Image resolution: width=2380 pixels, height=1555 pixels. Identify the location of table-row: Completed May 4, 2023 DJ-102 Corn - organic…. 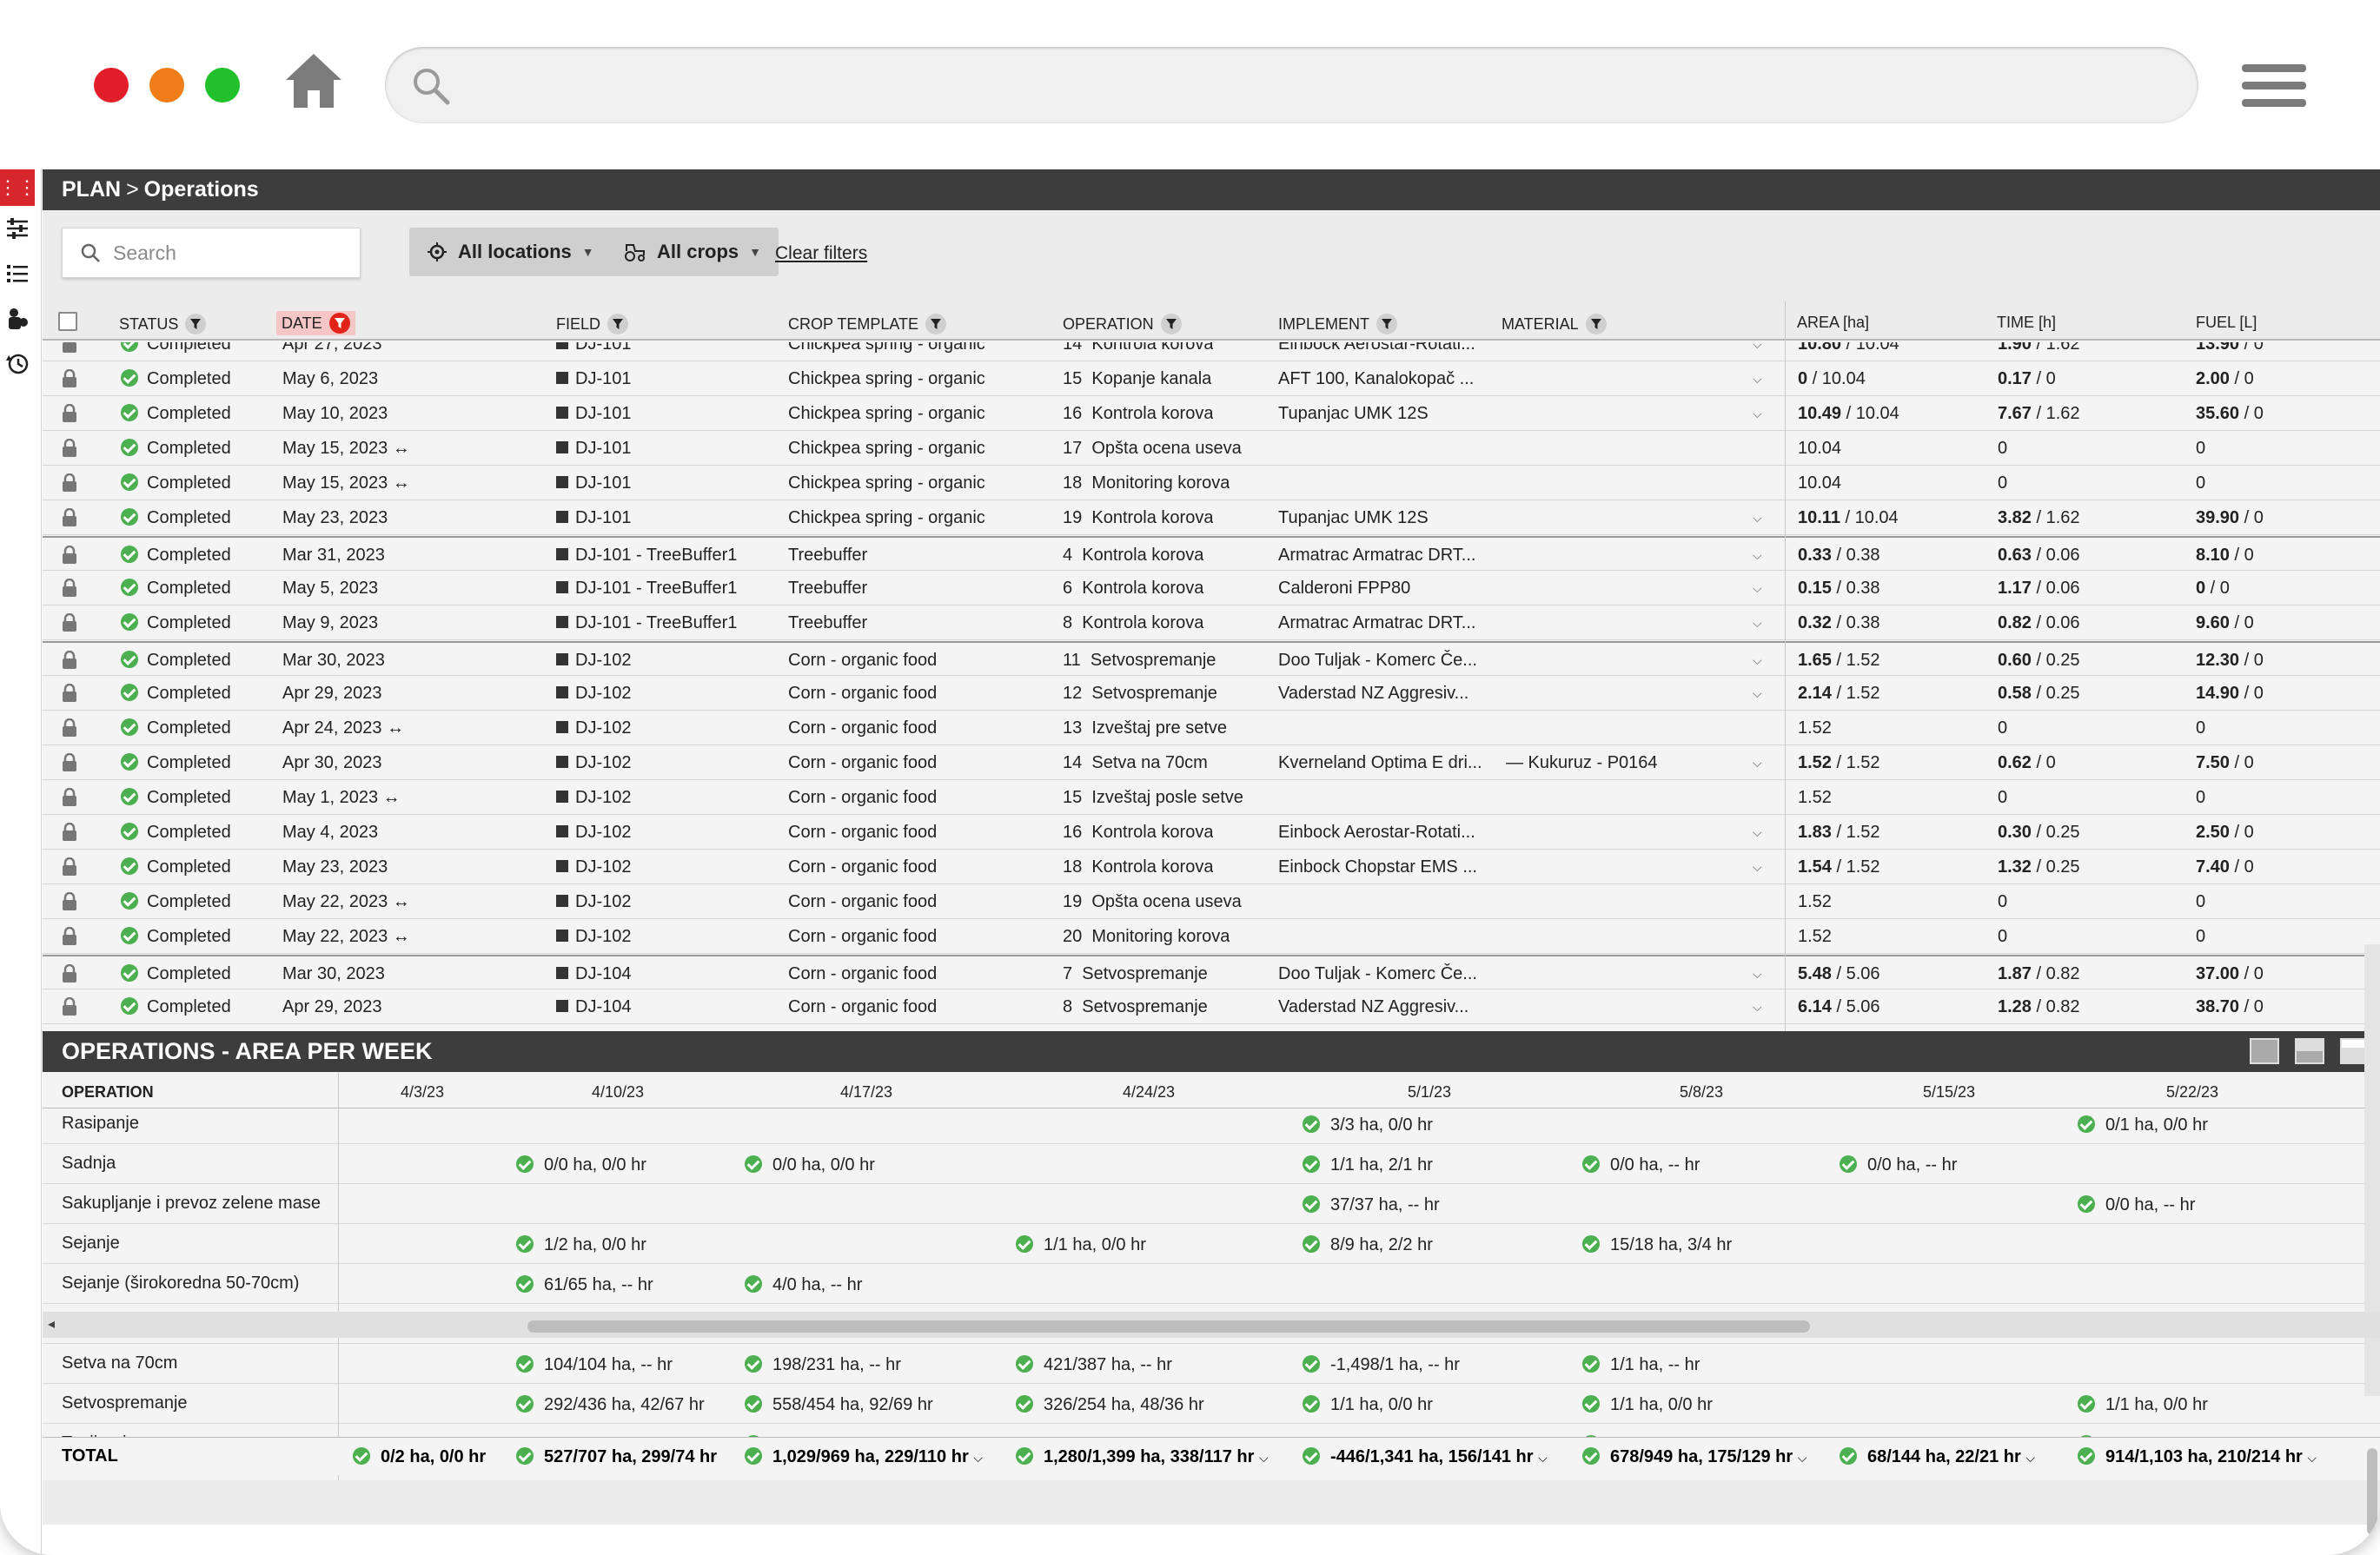
(1211, 832).